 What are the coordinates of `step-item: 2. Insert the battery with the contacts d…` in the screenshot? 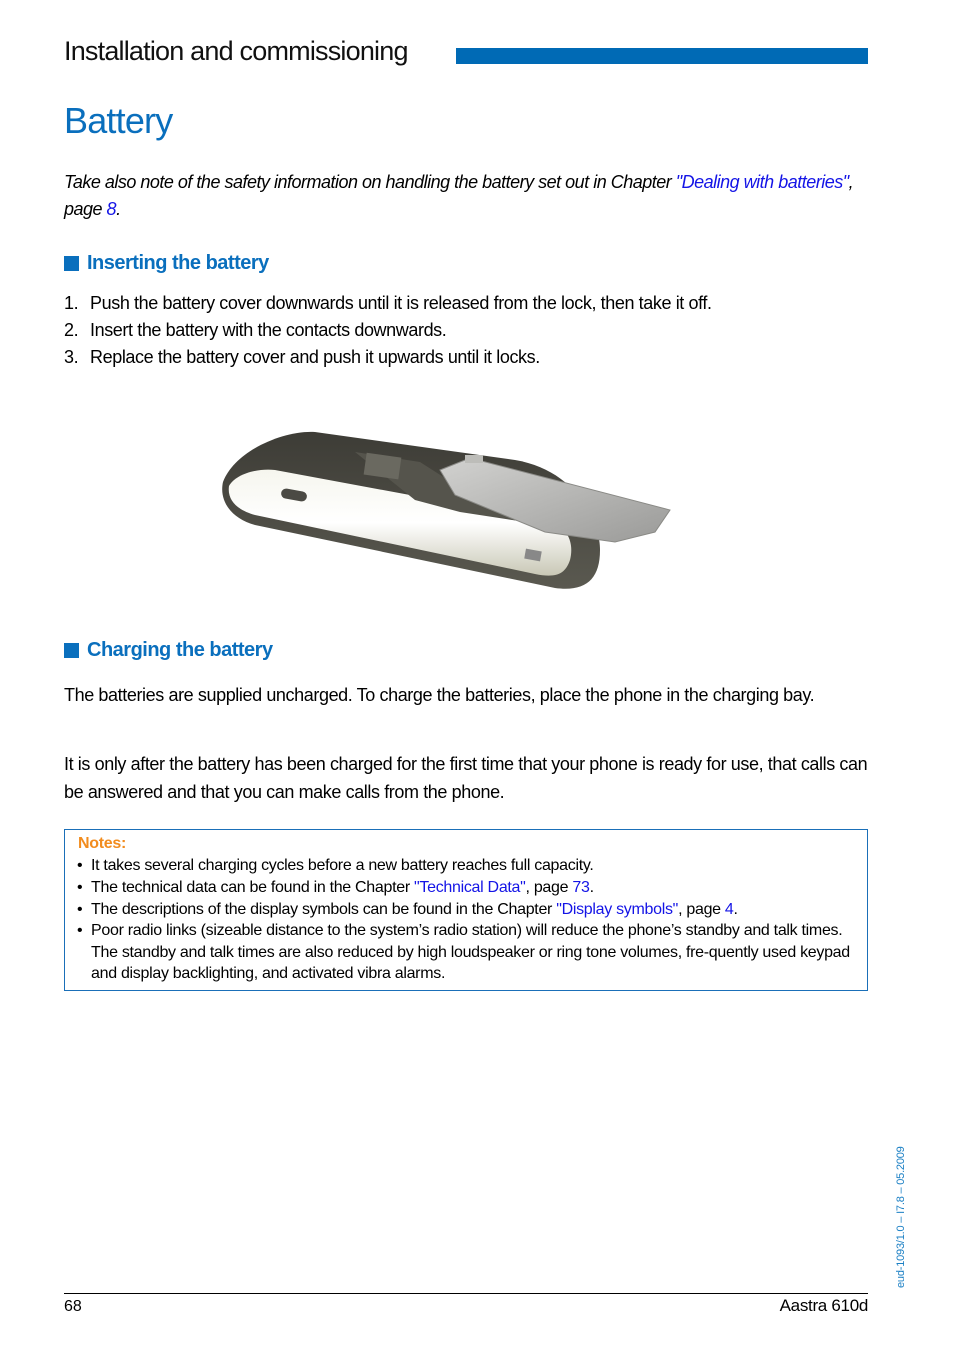 It's located at (388, 330).